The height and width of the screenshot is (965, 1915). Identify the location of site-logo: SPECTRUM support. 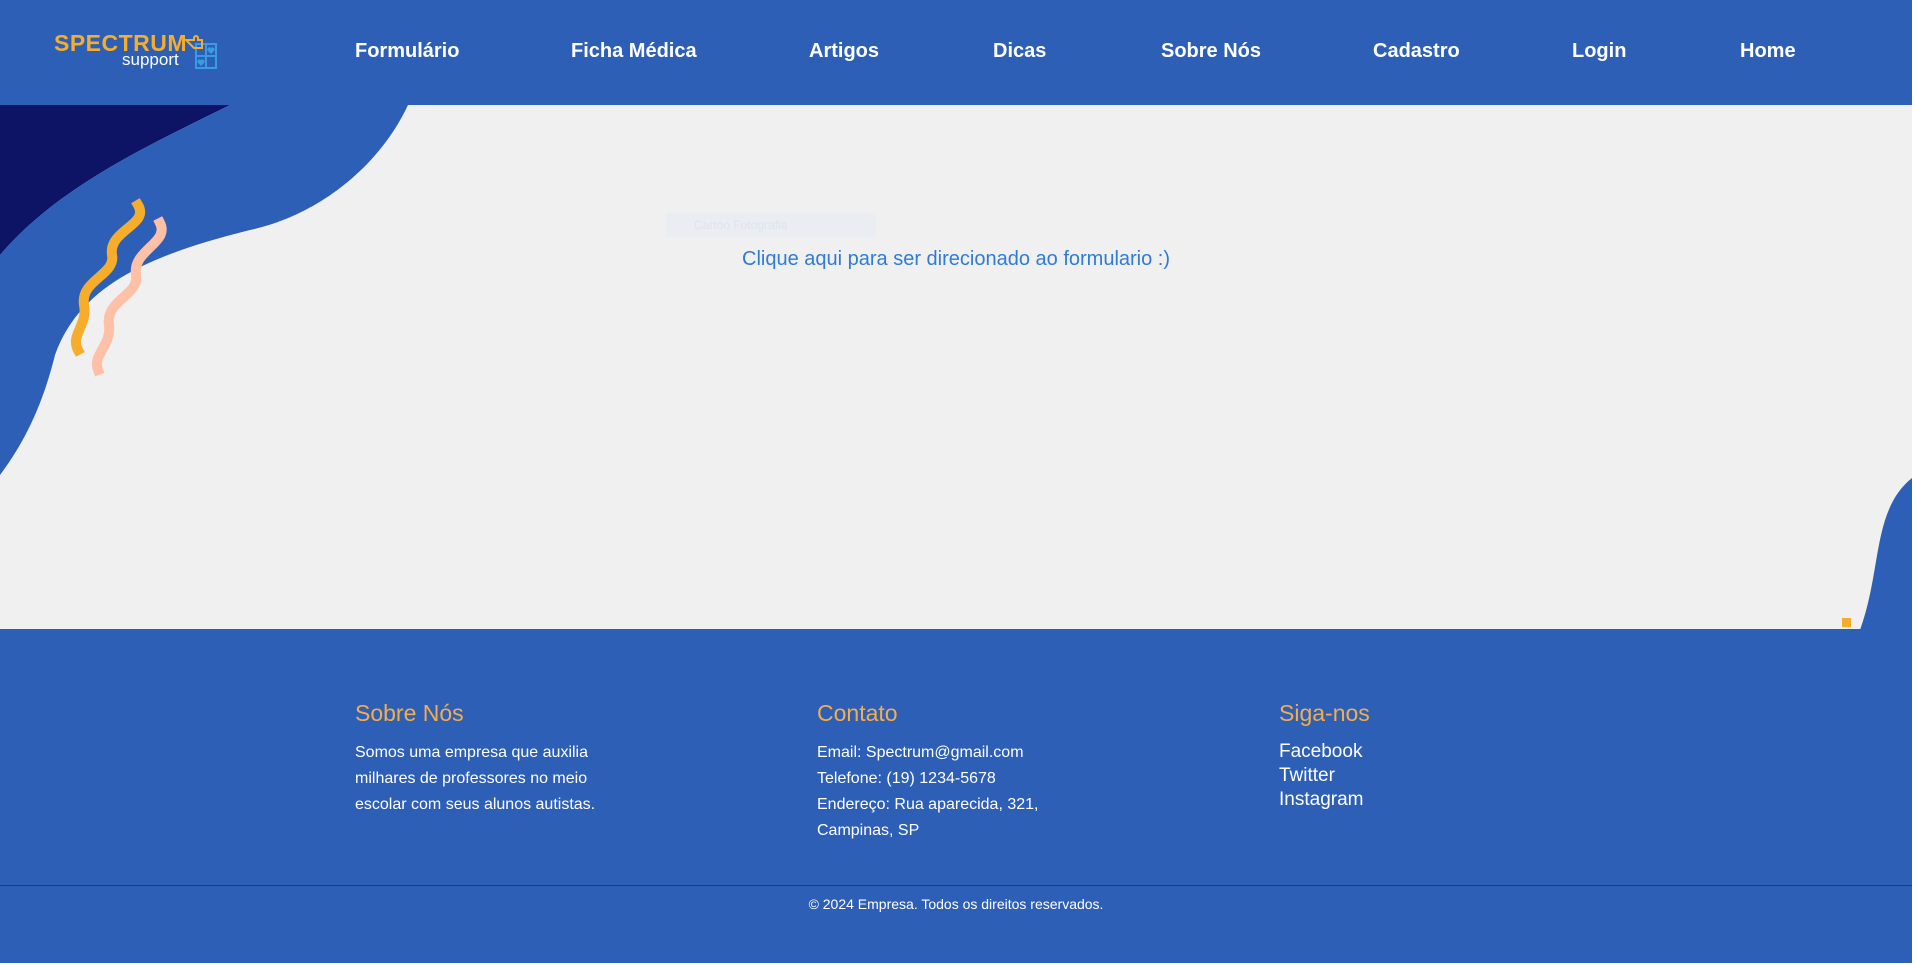
(139, 53).